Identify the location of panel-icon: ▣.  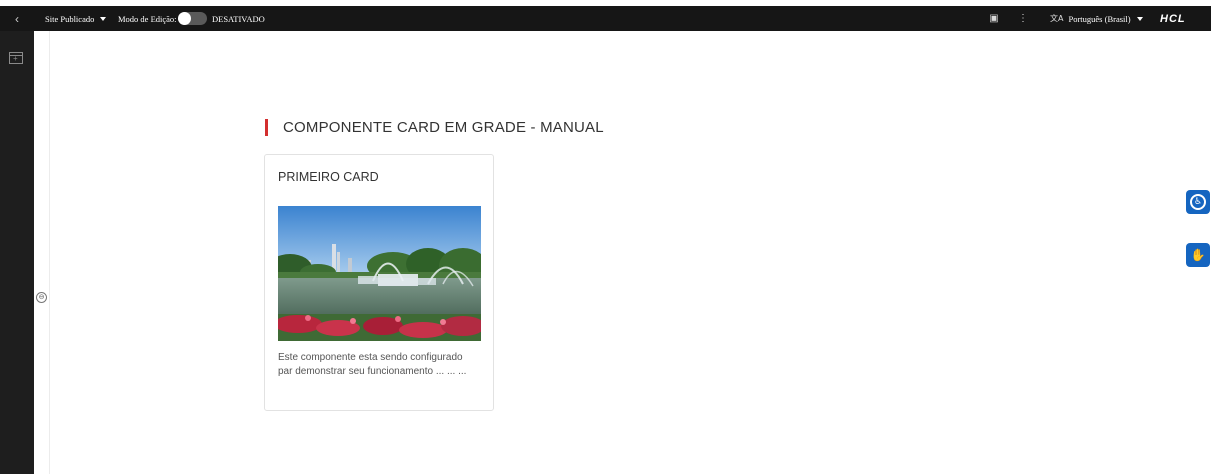
(994, 18).